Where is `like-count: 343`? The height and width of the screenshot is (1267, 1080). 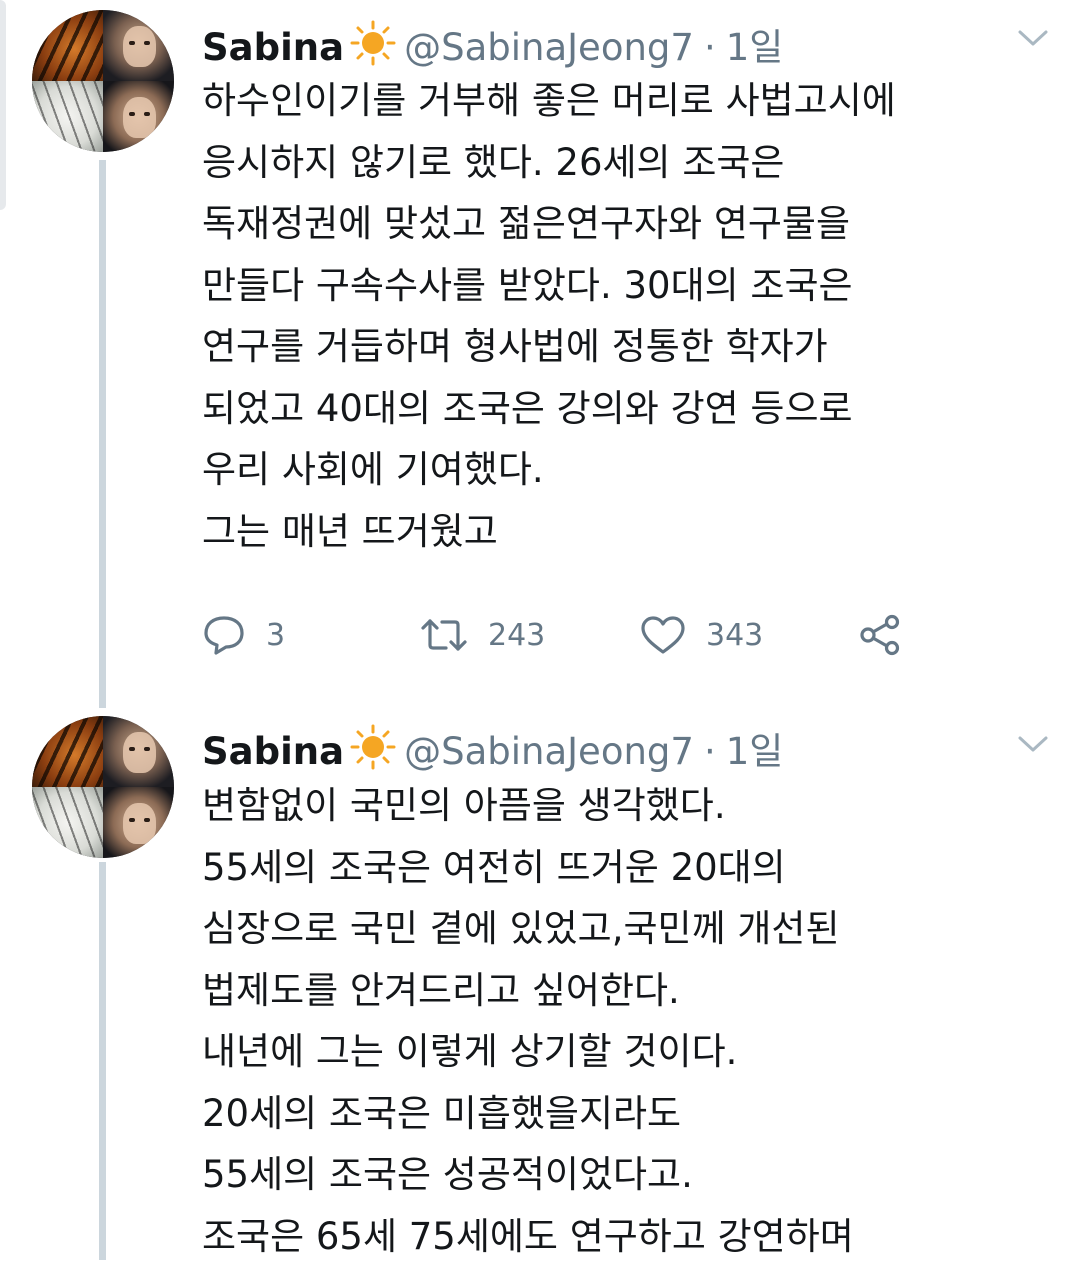
like-count: 343 is located at coordinates (734, 635).